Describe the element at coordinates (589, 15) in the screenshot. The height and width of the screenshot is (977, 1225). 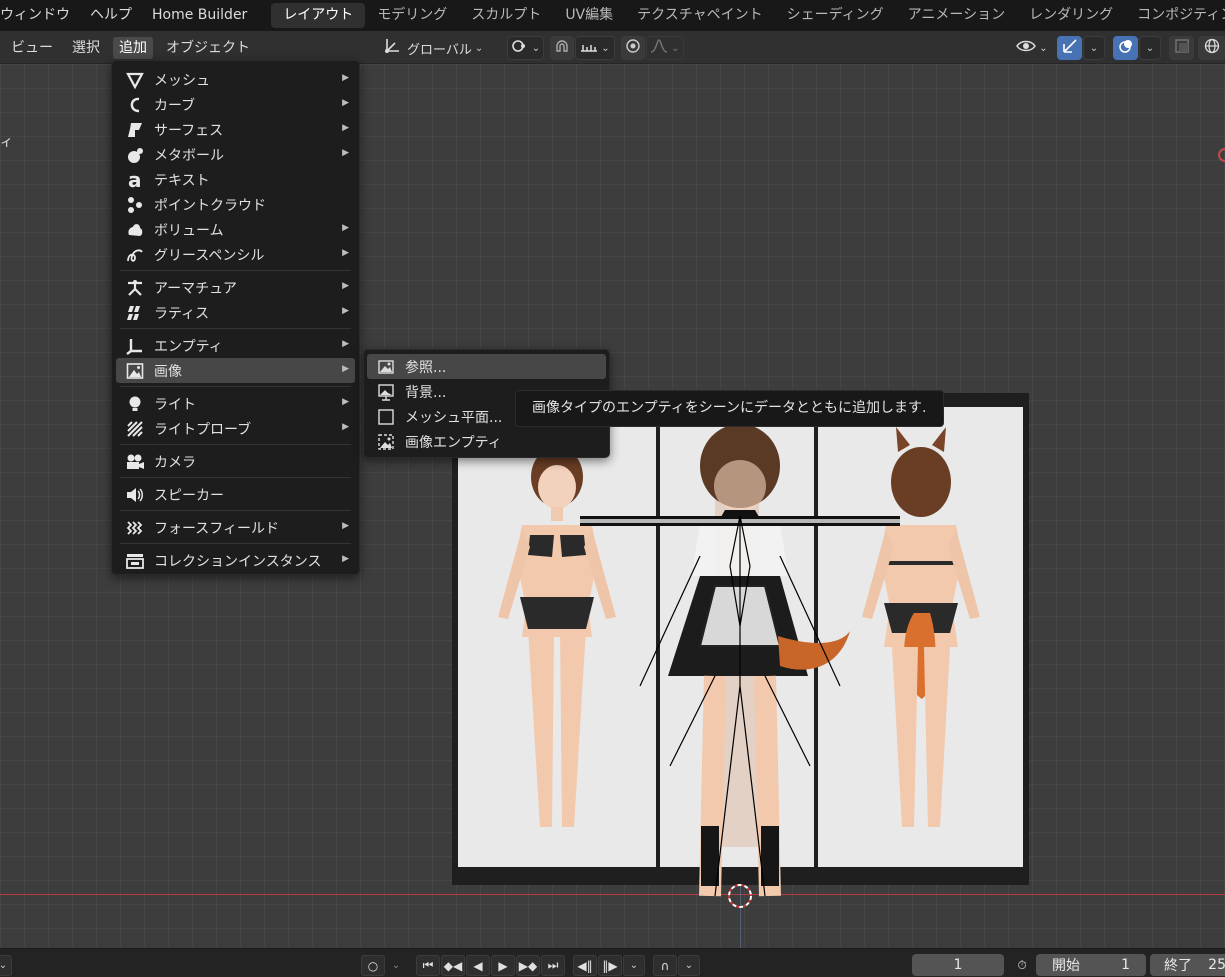
I see `tab-uv-editing: UV編集` at that location.